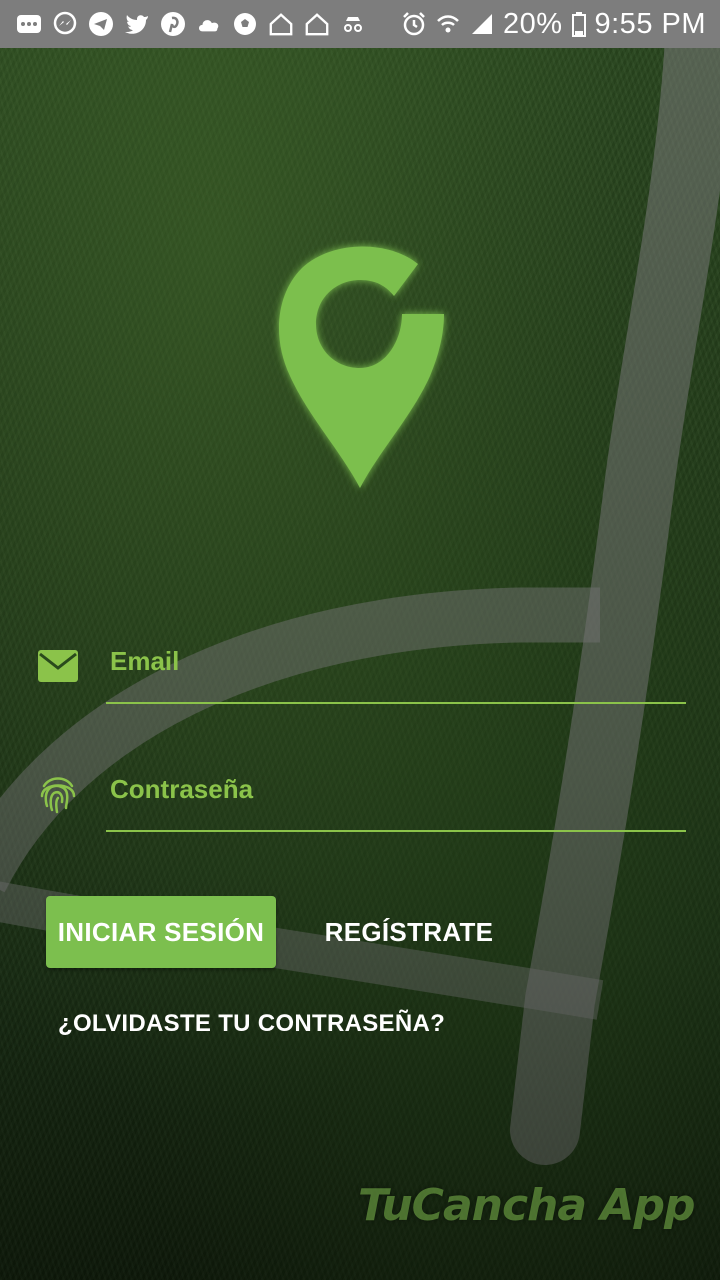 The width and height of the screenshot is (720, 1280). What do you see at coordinates (361, 667) in the screenshot?
I see `email-field: Email` at bounding box center [361, 667].